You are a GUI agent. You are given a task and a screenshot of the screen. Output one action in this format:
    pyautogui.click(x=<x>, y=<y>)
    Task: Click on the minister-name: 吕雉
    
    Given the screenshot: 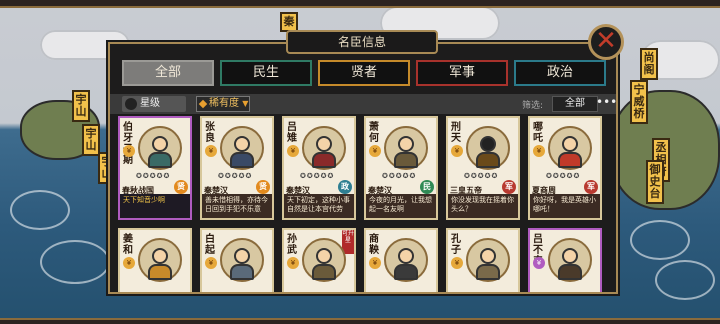 What is the action you would take?
    pyautogui.click(x=292, y=133)
    